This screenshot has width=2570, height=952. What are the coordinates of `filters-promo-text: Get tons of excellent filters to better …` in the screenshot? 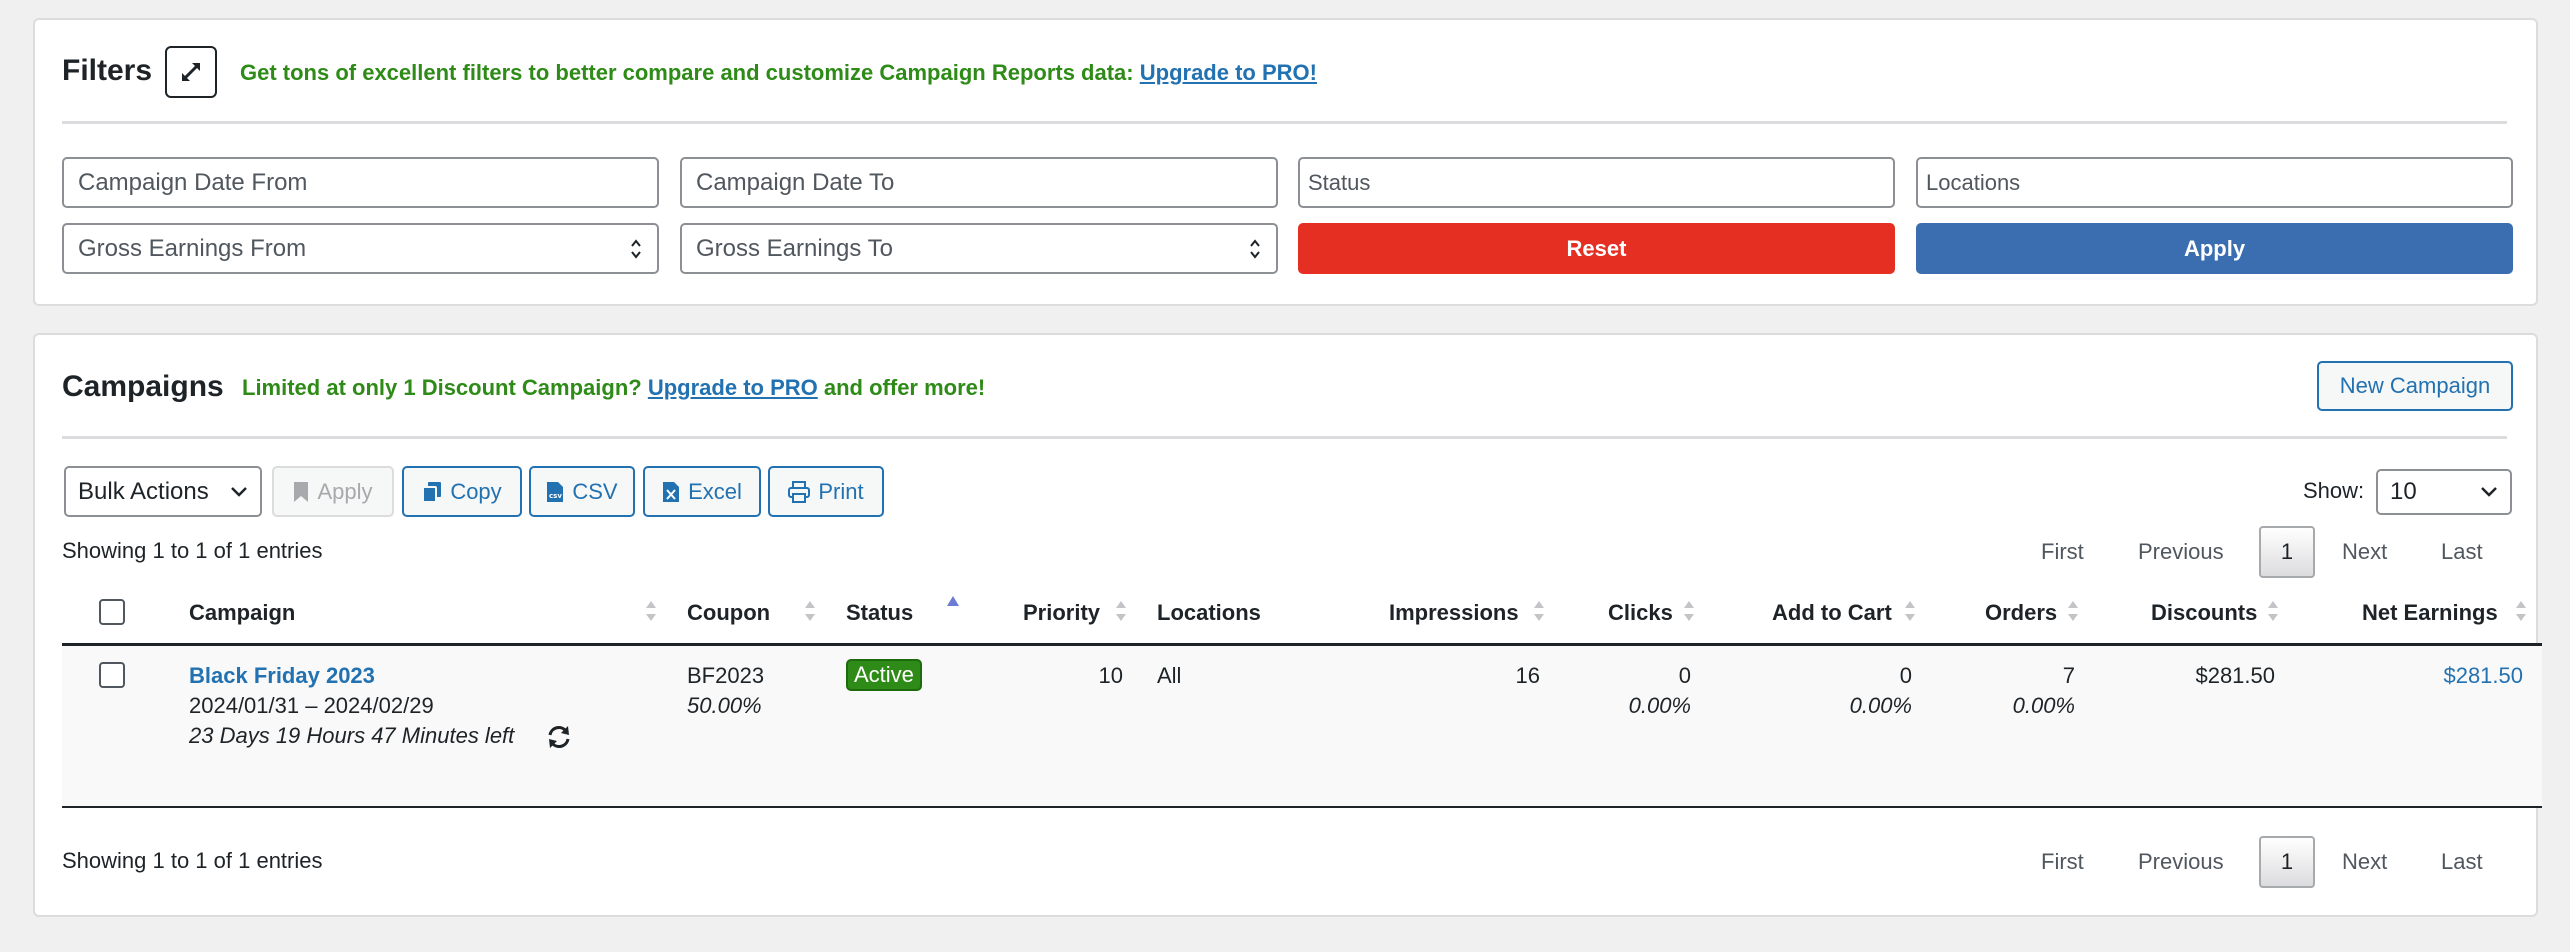 It's located at (687, 72).